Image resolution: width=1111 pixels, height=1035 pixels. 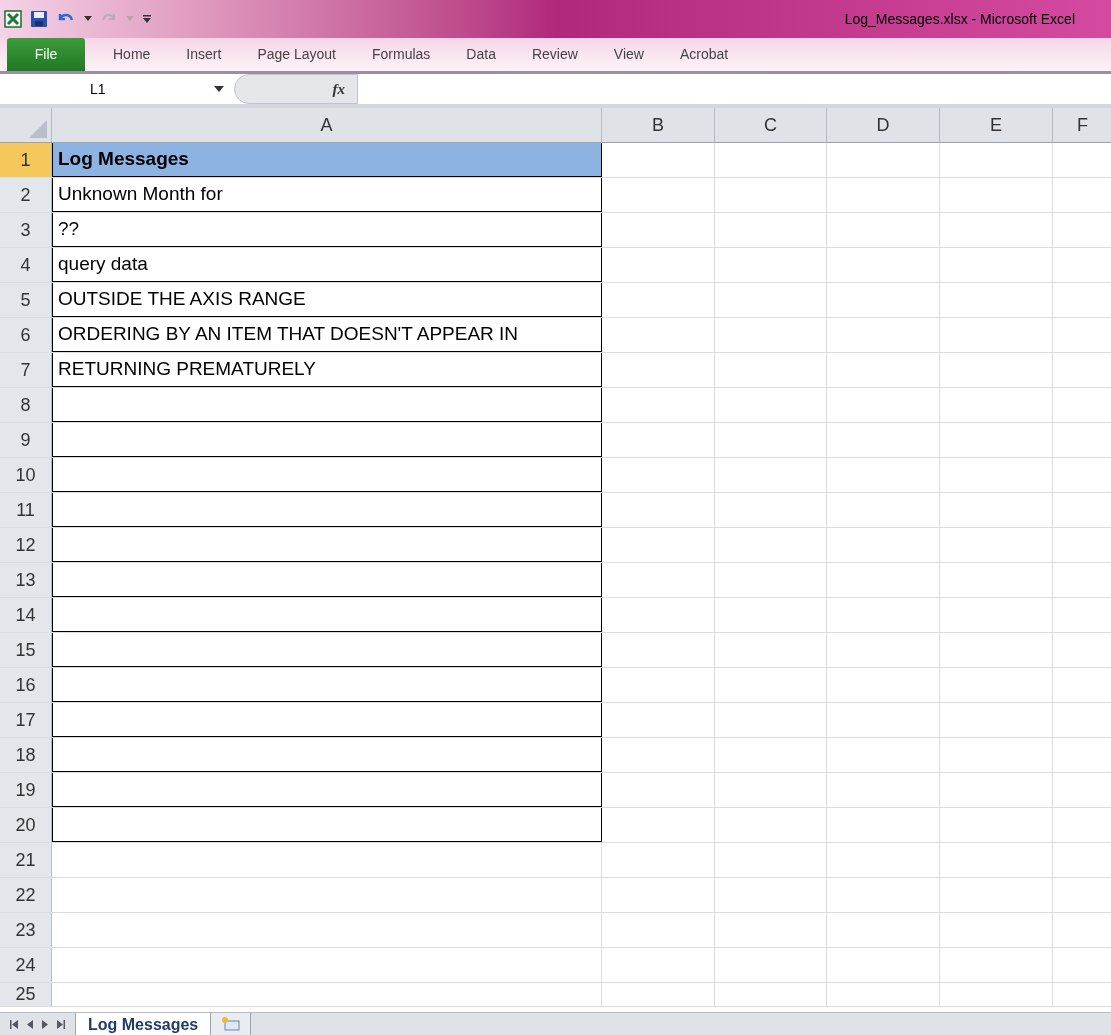 I want to click on row-header: 14, so click(x=26, y=615).